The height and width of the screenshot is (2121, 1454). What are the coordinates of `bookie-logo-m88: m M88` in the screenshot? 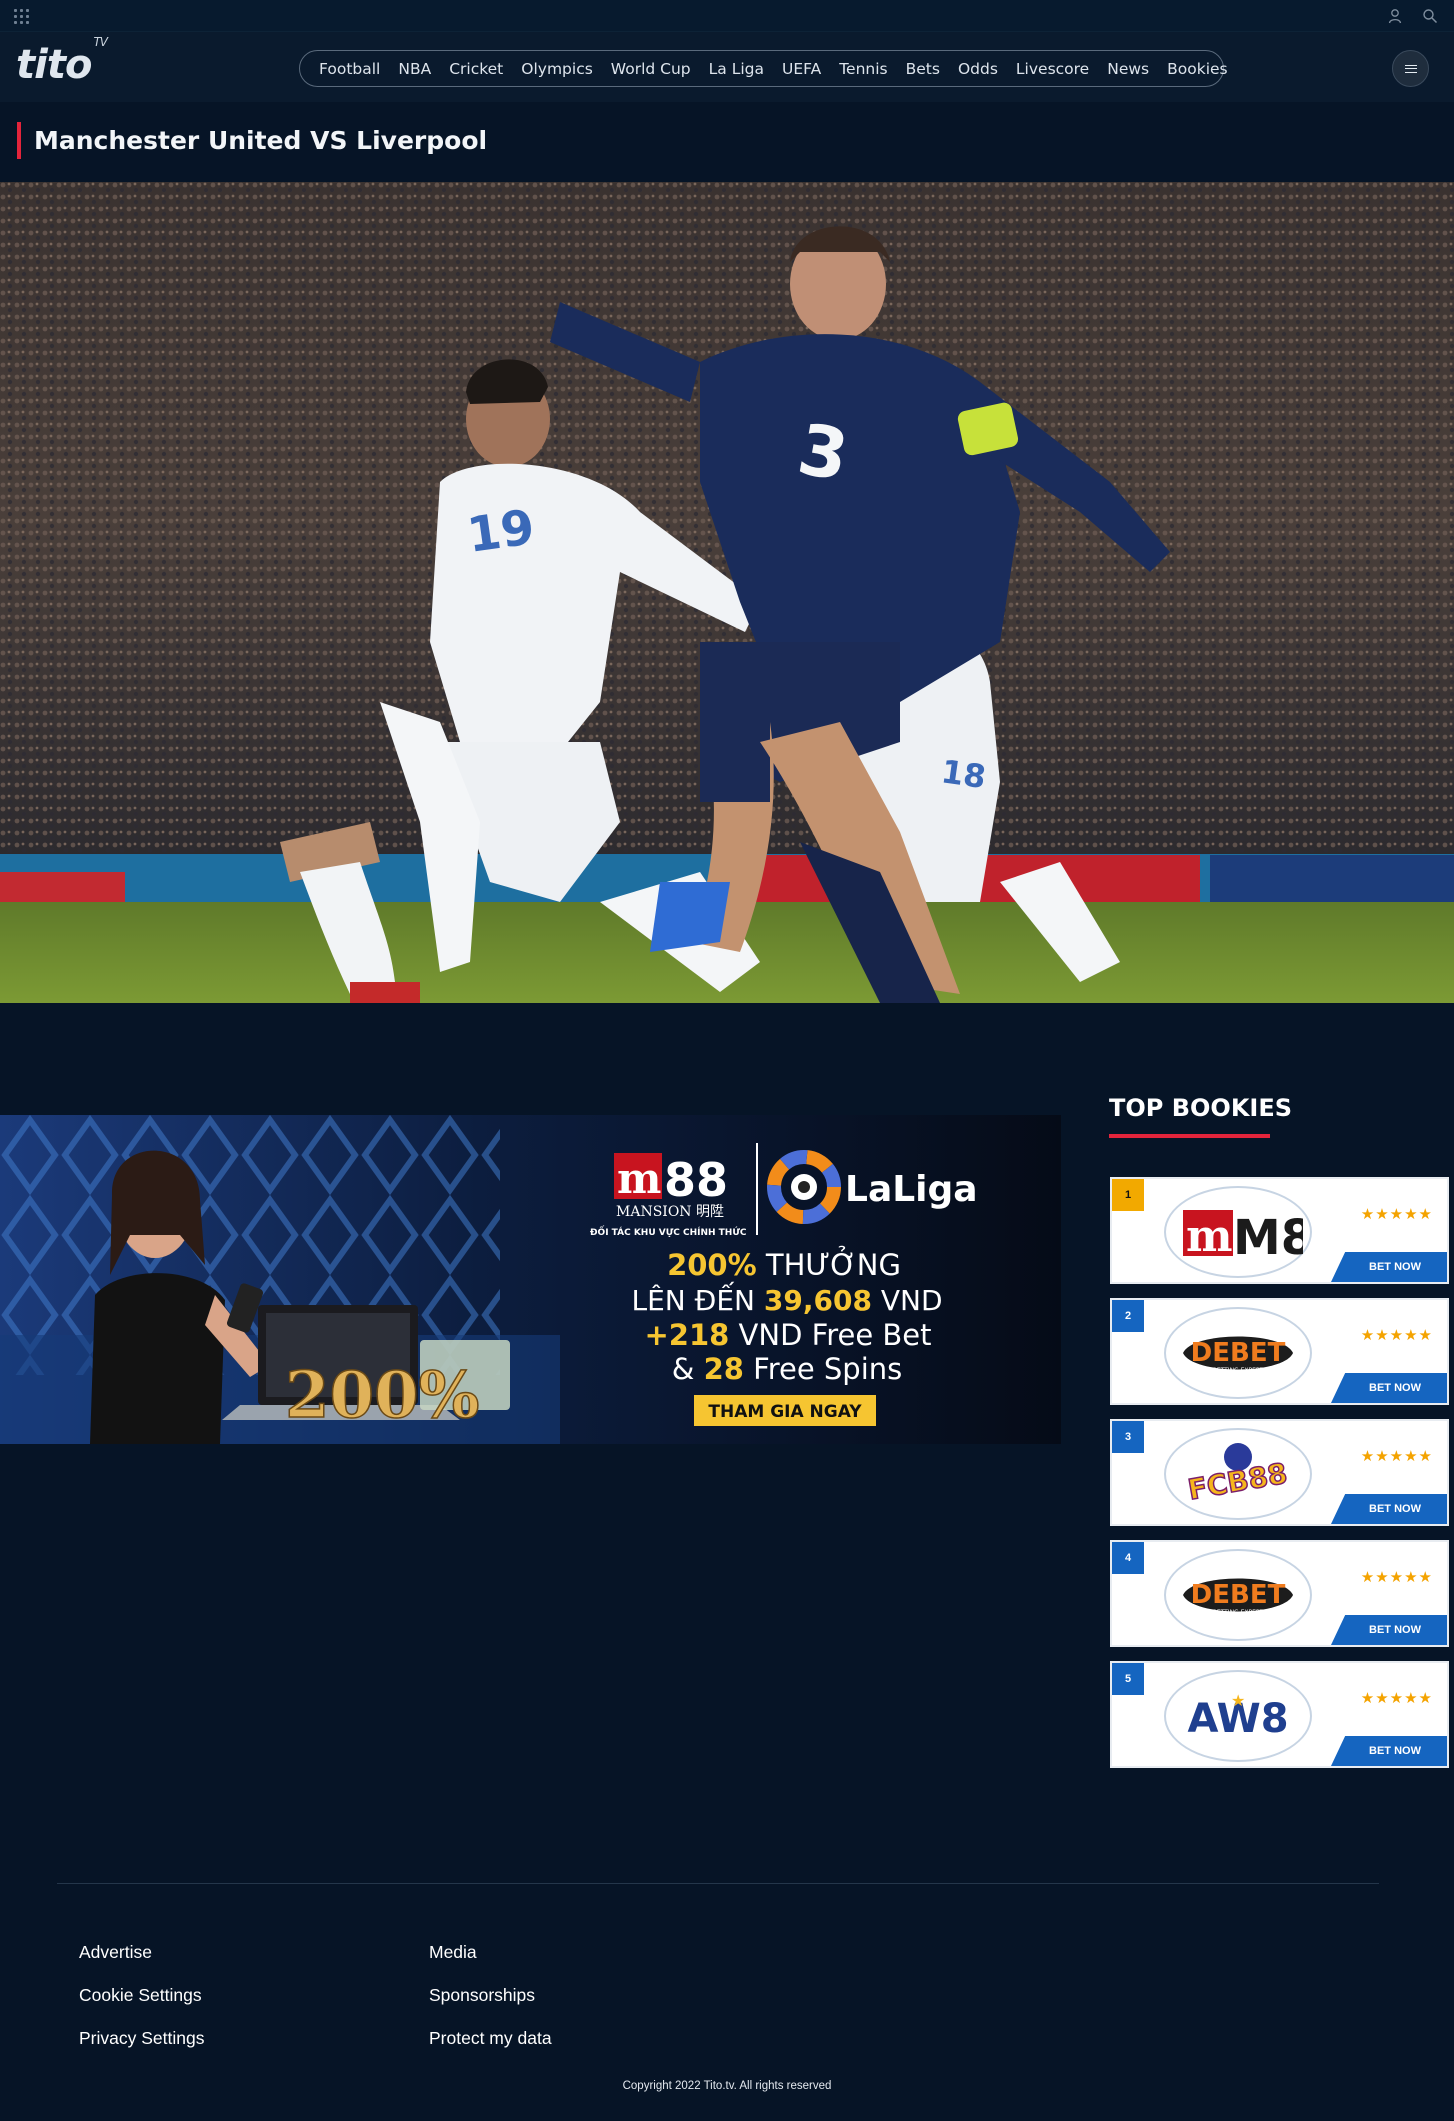 It's located at (1238, 1232).